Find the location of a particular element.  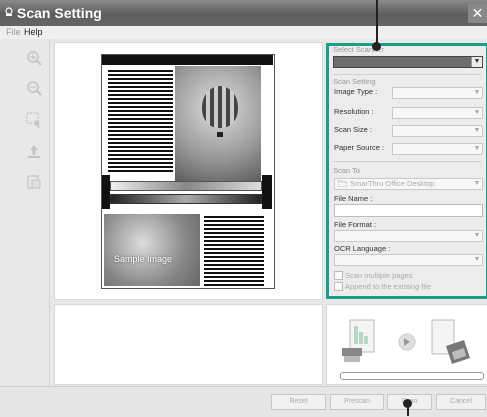

sample-image-label: Sample Image is located at coordinates (143, 259).